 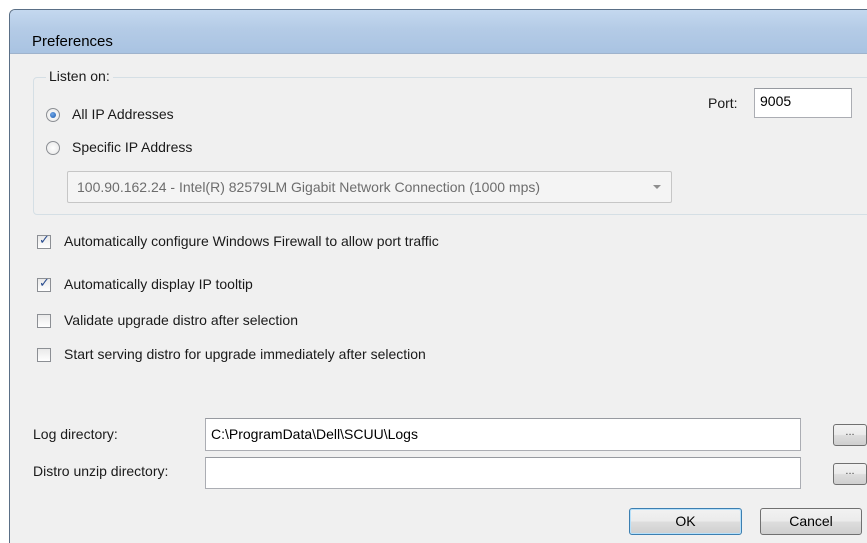 What do you see at coordinates (44, 241) in the screenshot?
I see `firewall-checkbox` at bounding box center [44, 241].